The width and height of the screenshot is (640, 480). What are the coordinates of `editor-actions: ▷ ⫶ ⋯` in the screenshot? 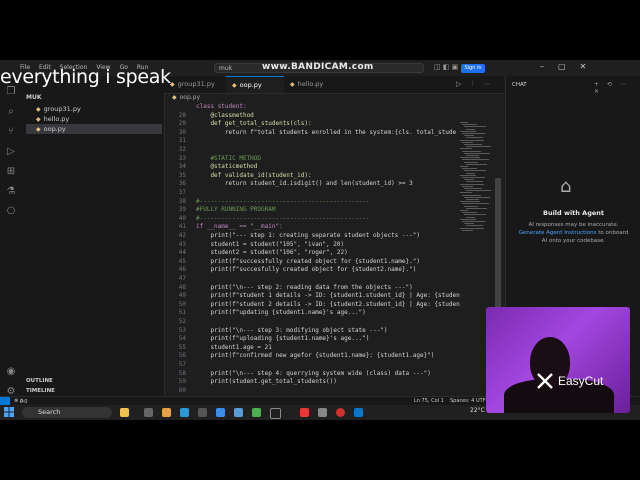 It's located at (475, 84).